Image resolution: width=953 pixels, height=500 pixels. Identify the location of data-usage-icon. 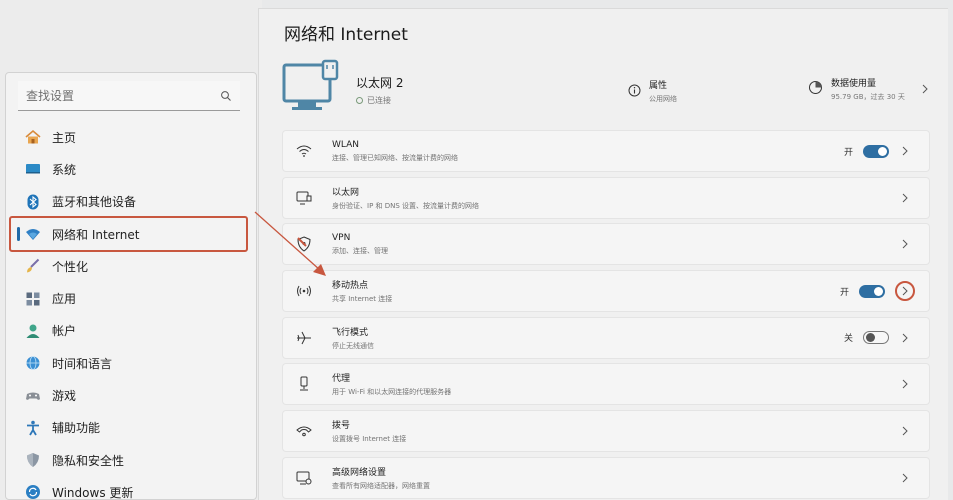
(815, 89).